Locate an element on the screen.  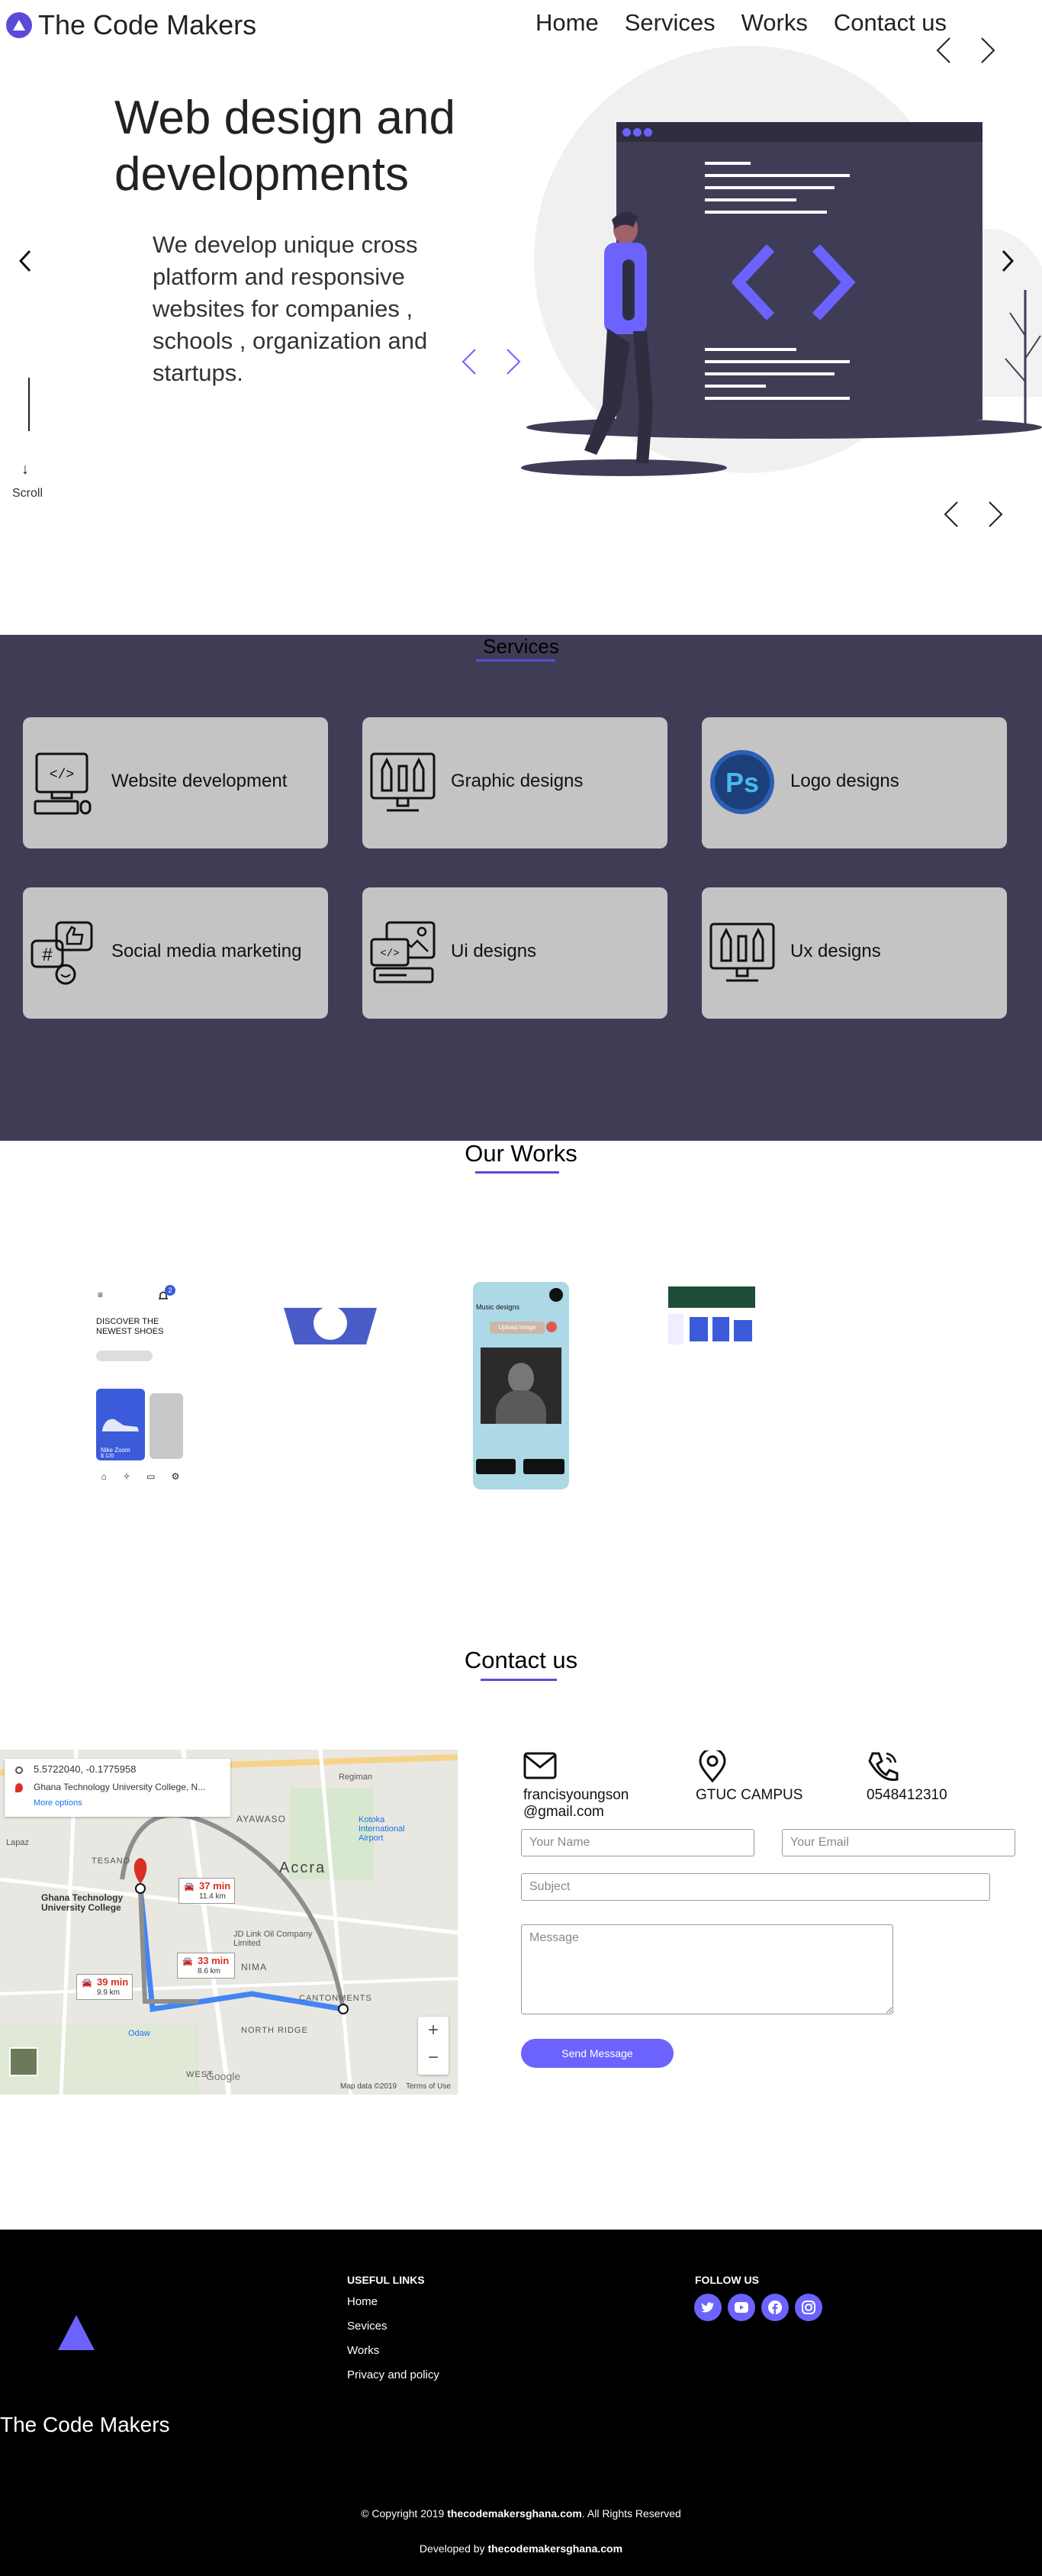
footer-link-privacy: Privacy and policy is located at coordinates (393, 2374).